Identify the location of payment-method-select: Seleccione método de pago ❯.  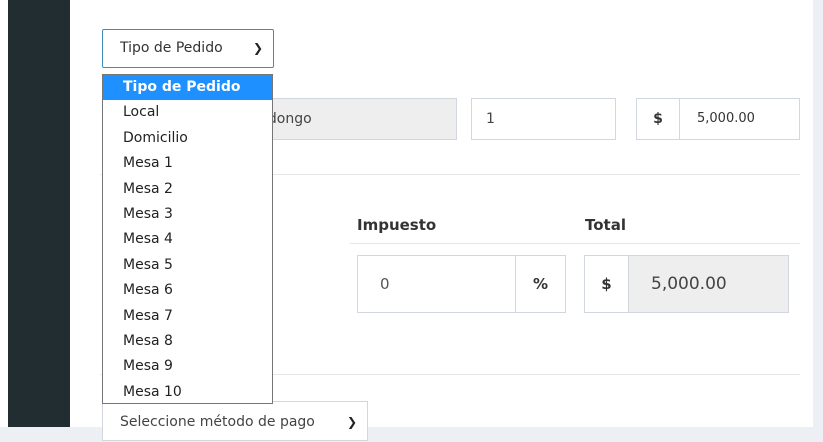
(235, 421).